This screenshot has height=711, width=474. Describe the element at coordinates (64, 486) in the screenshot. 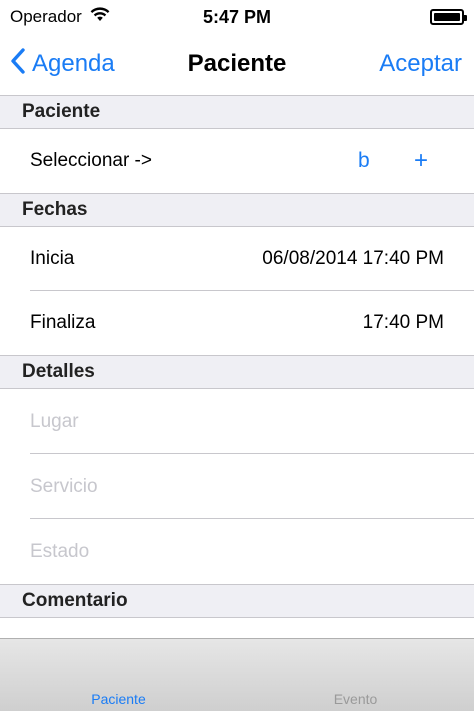

I see `service-placeholder: Servicio` at that location.